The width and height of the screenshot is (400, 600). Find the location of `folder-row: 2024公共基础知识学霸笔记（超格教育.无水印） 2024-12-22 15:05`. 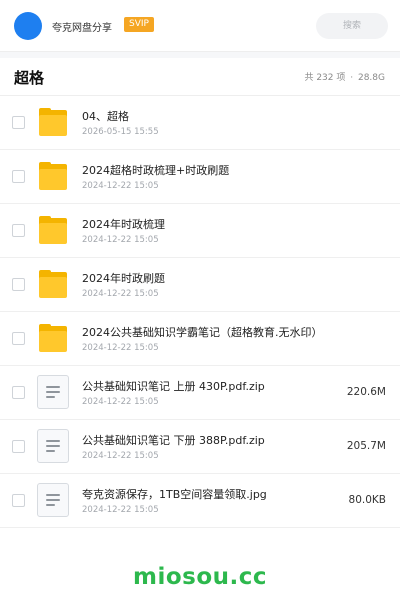

folder-row: 2024公共基础知识学霸笔记（超格教育.无水印） 2024-12-22 15:05 is located at coordinates (200, 339).